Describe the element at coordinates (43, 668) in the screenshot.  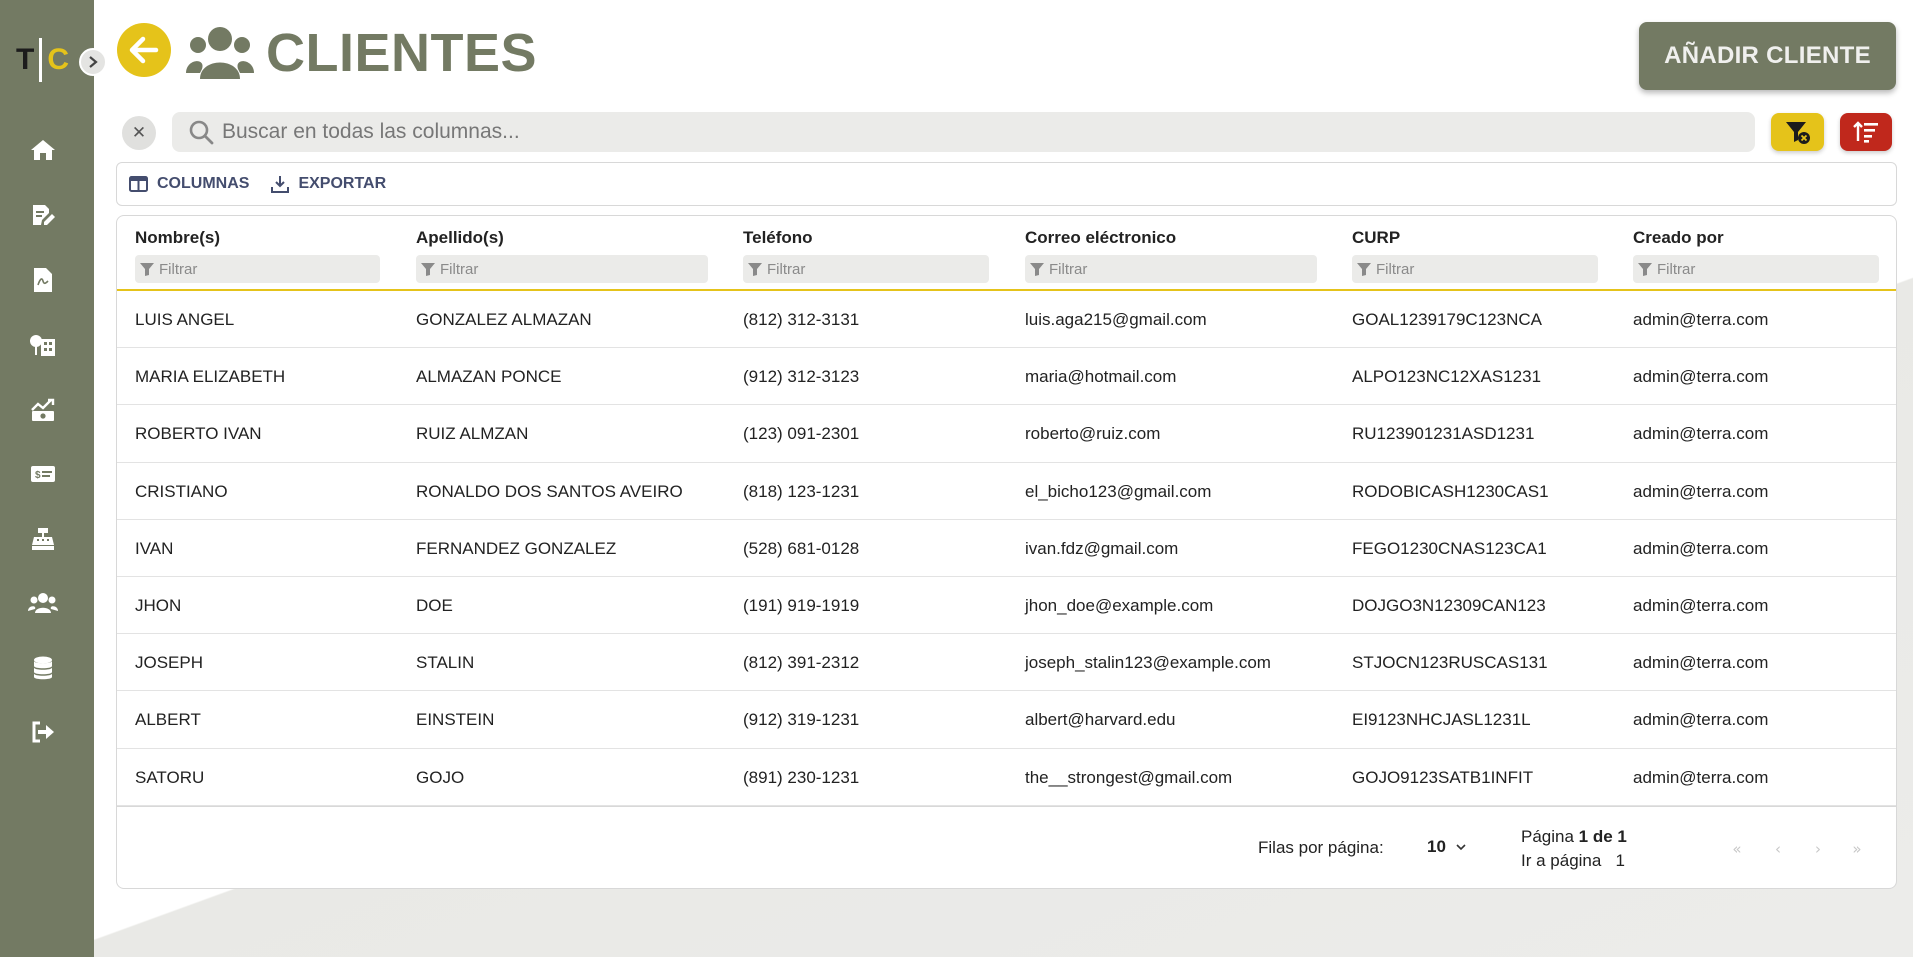
I see `sidebar-item-database` at that location.